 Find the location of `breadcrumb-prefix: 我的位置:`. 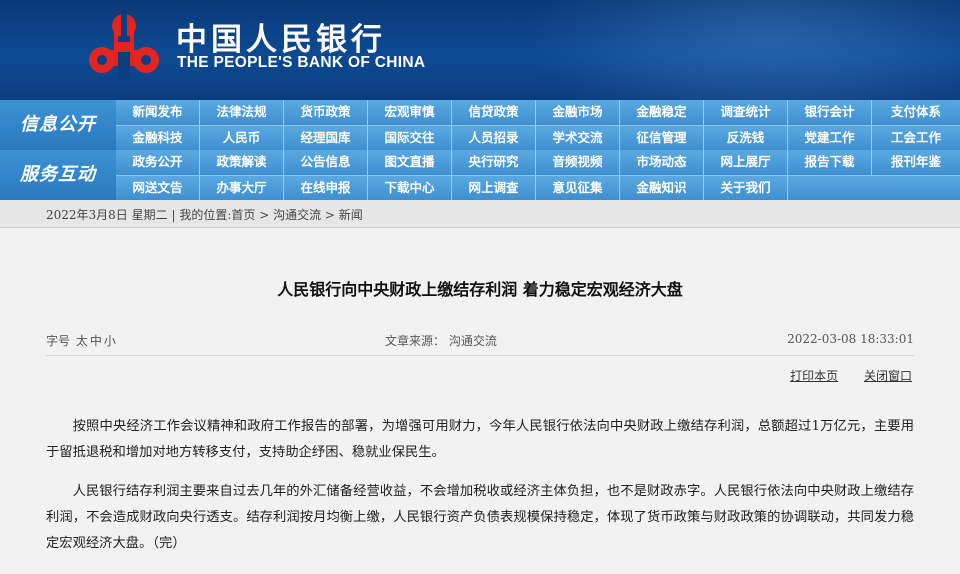

breadcrumb-prefix: 我的位置: is located at coordinates (205, 215).